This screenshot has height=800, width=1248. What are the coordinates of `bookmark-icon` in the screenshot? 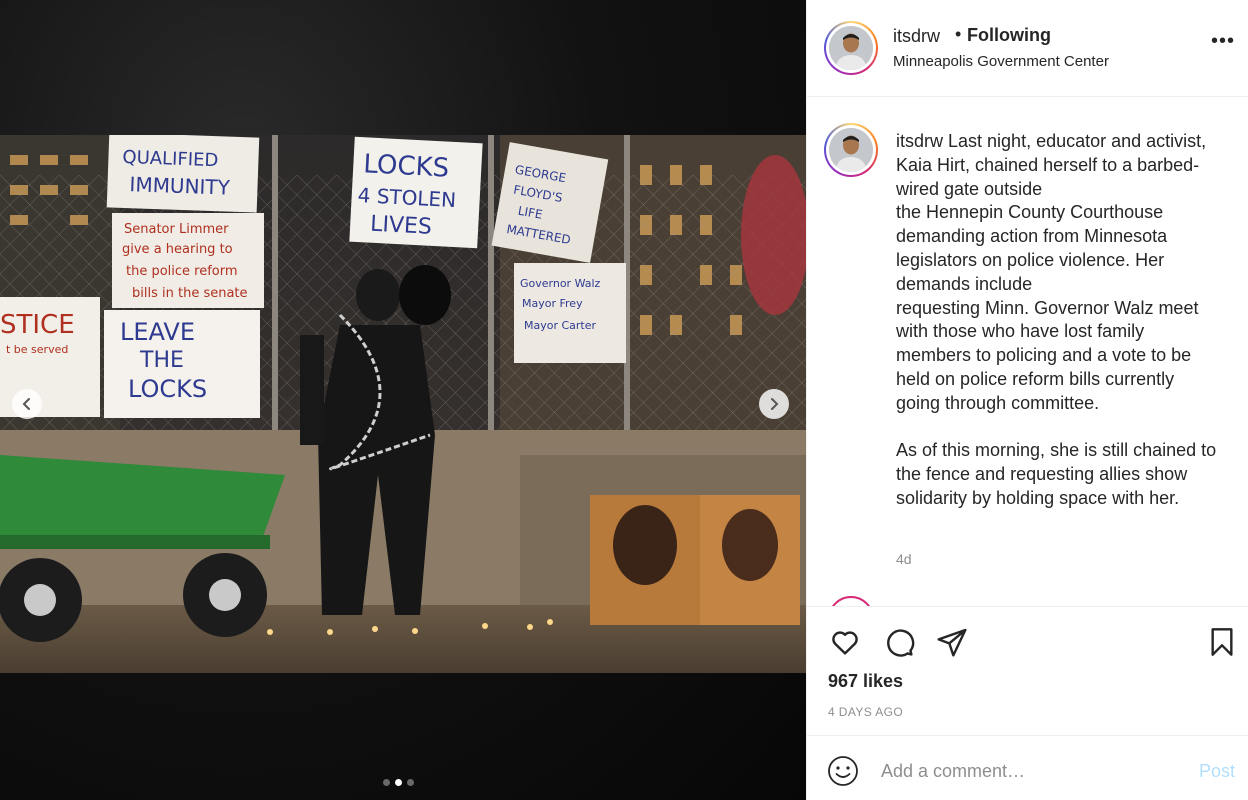 It's located at (1222, 642).